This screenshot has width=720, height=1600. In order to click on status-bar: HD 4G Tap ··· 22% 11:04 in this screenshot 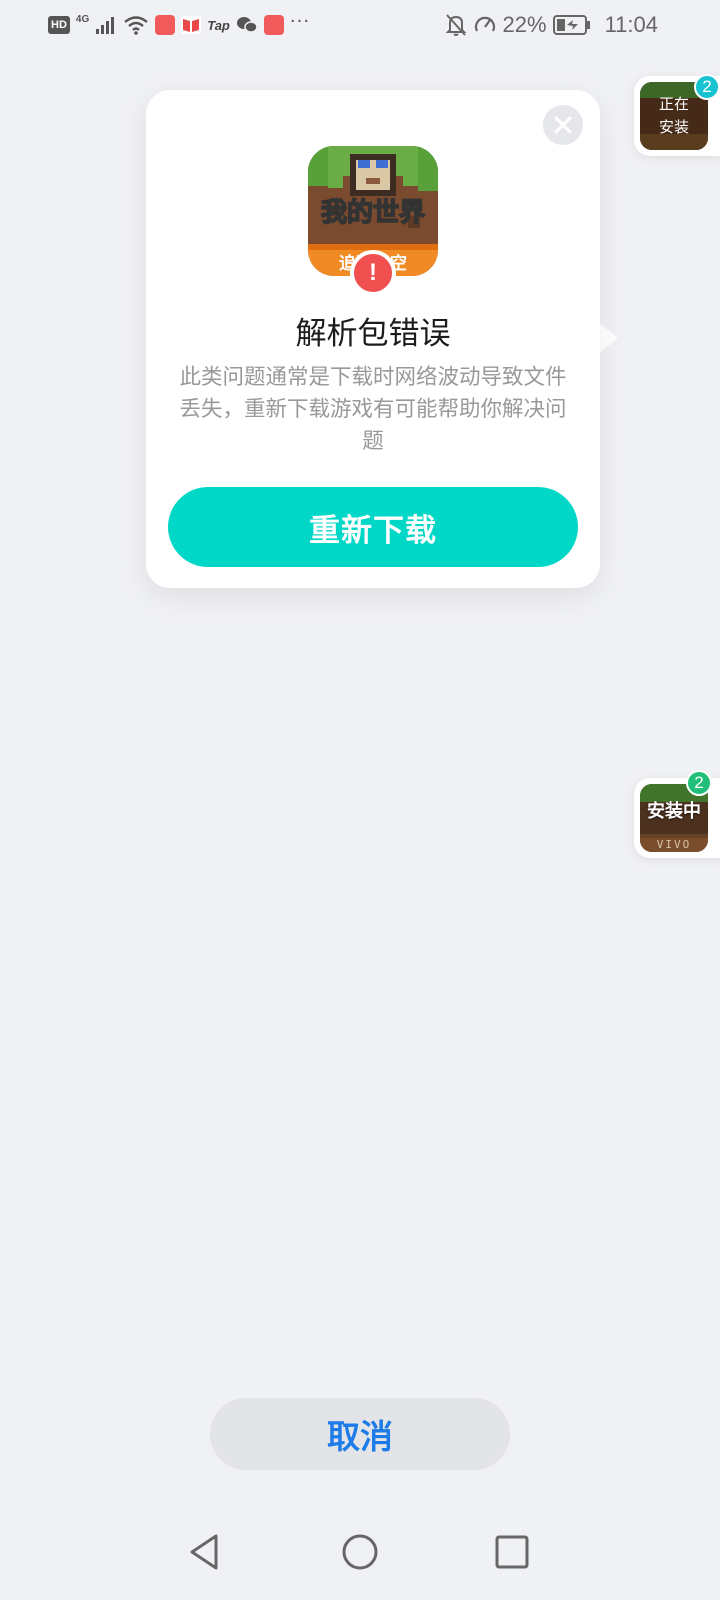, I will do `click(360, 25)`.